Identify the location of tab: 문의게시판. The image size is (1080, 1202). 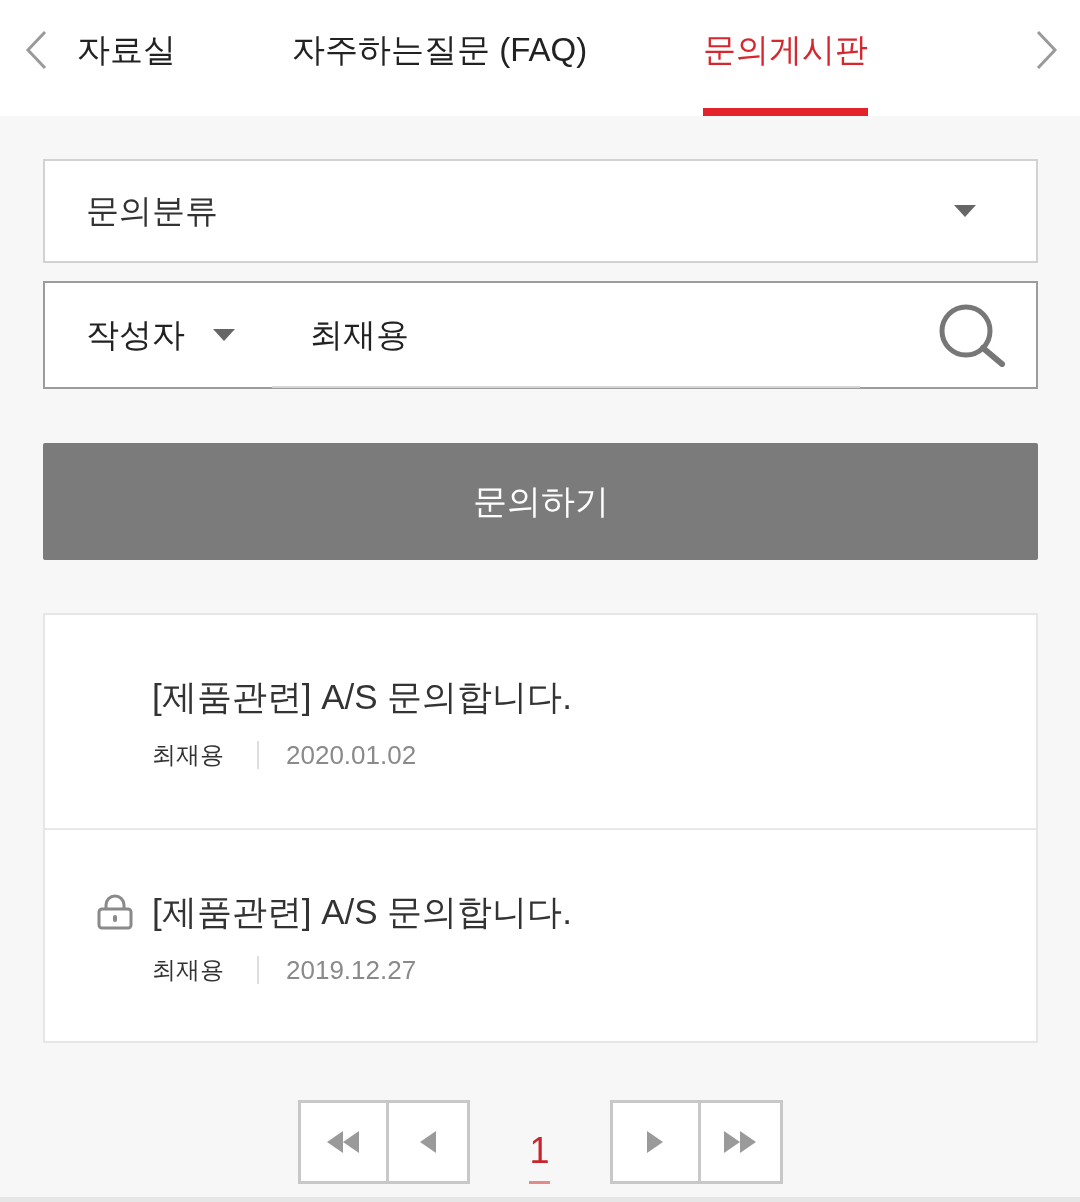
(786, 58).